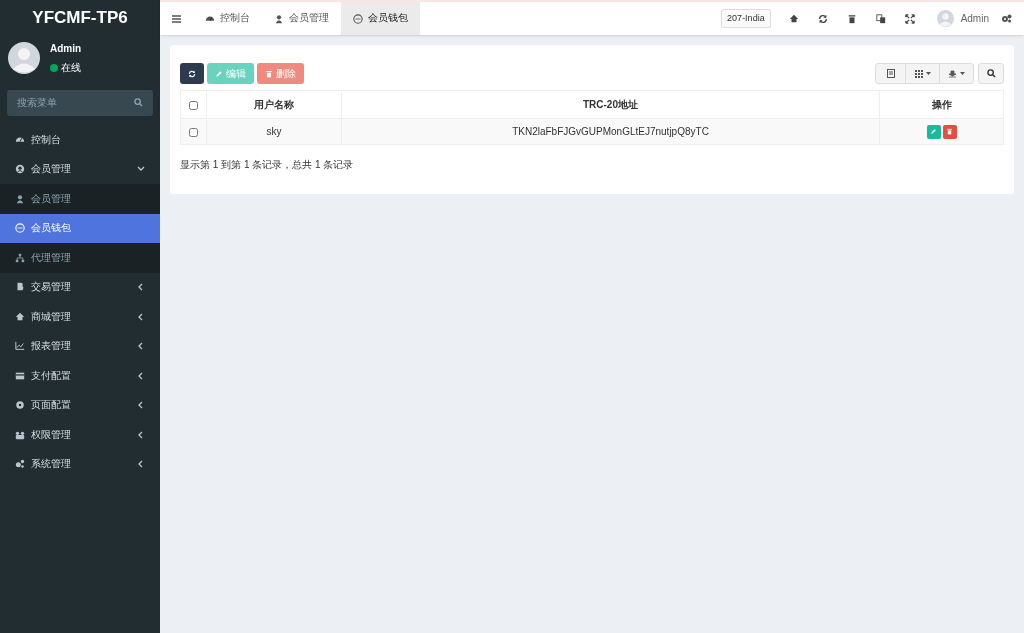 The width and height of the screenshot is (1024, 633). I want to click on menu-item: 交易管理, so click(80, 287).